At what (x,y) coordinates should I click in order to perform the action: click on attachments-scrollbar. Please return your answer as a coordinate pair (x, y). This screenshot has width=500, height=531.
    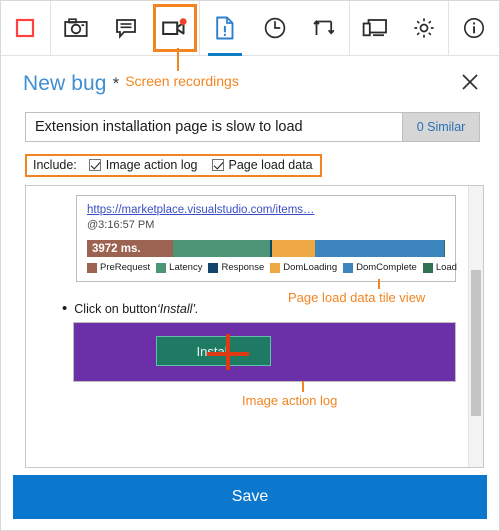
    Looking at the image, I should click on (475, 326).